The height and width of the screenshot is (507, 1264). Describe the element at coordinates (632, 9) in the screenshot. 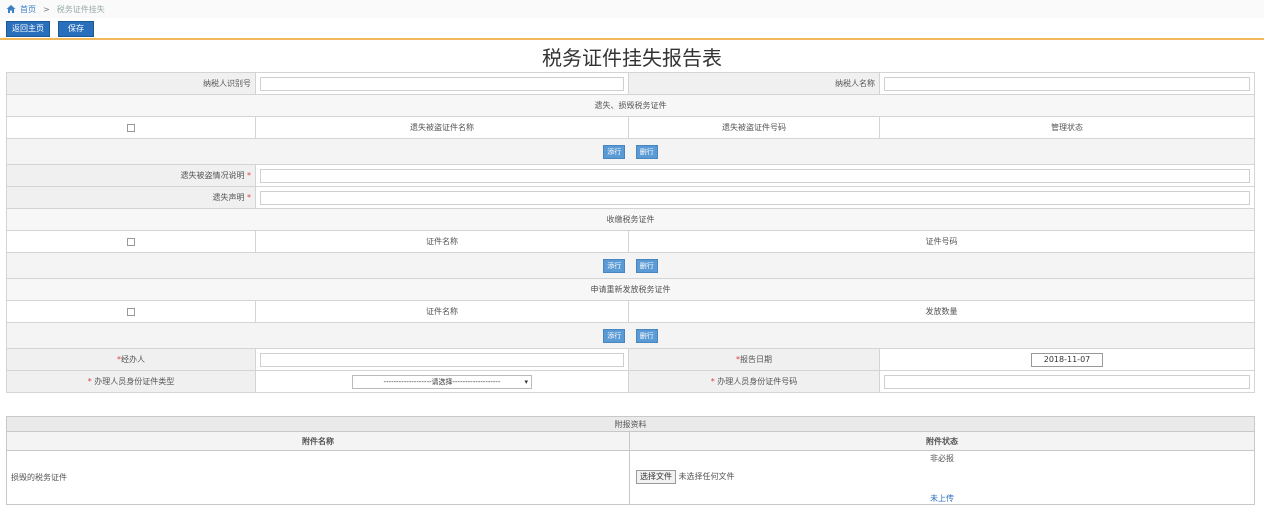

I see `top-bar: 首页 > 税务证件挂失` at that location.